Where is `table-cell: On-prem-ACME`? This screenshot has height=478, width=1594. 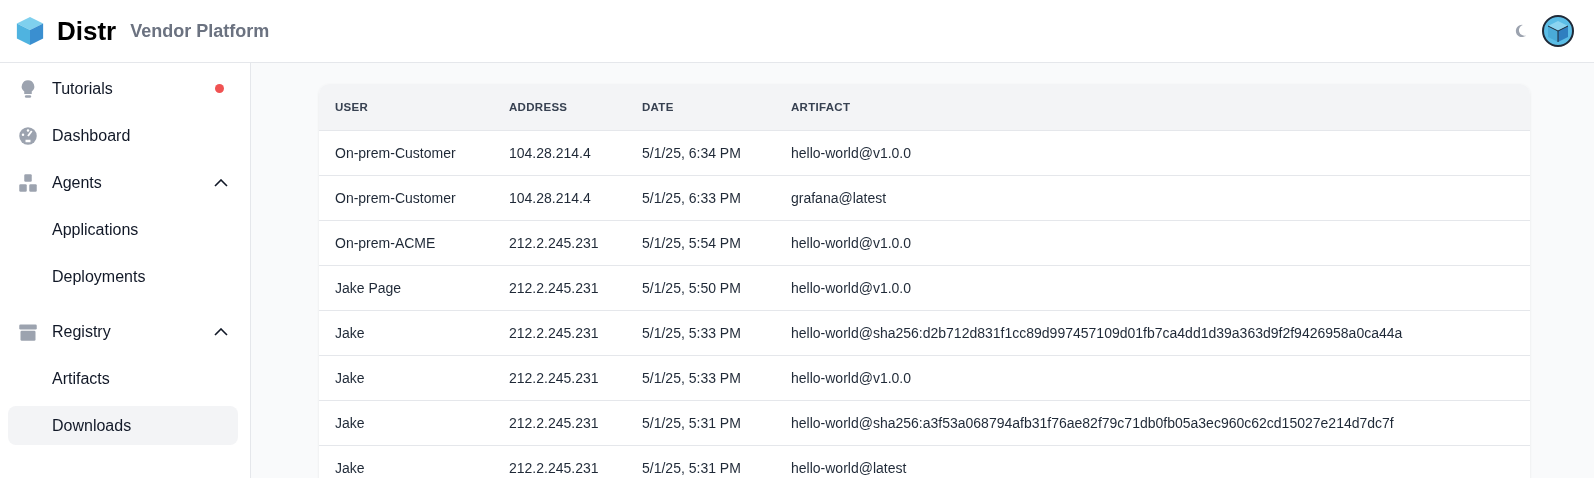 table-cell: On-prem-ACME is located at coordinates (406, 243).